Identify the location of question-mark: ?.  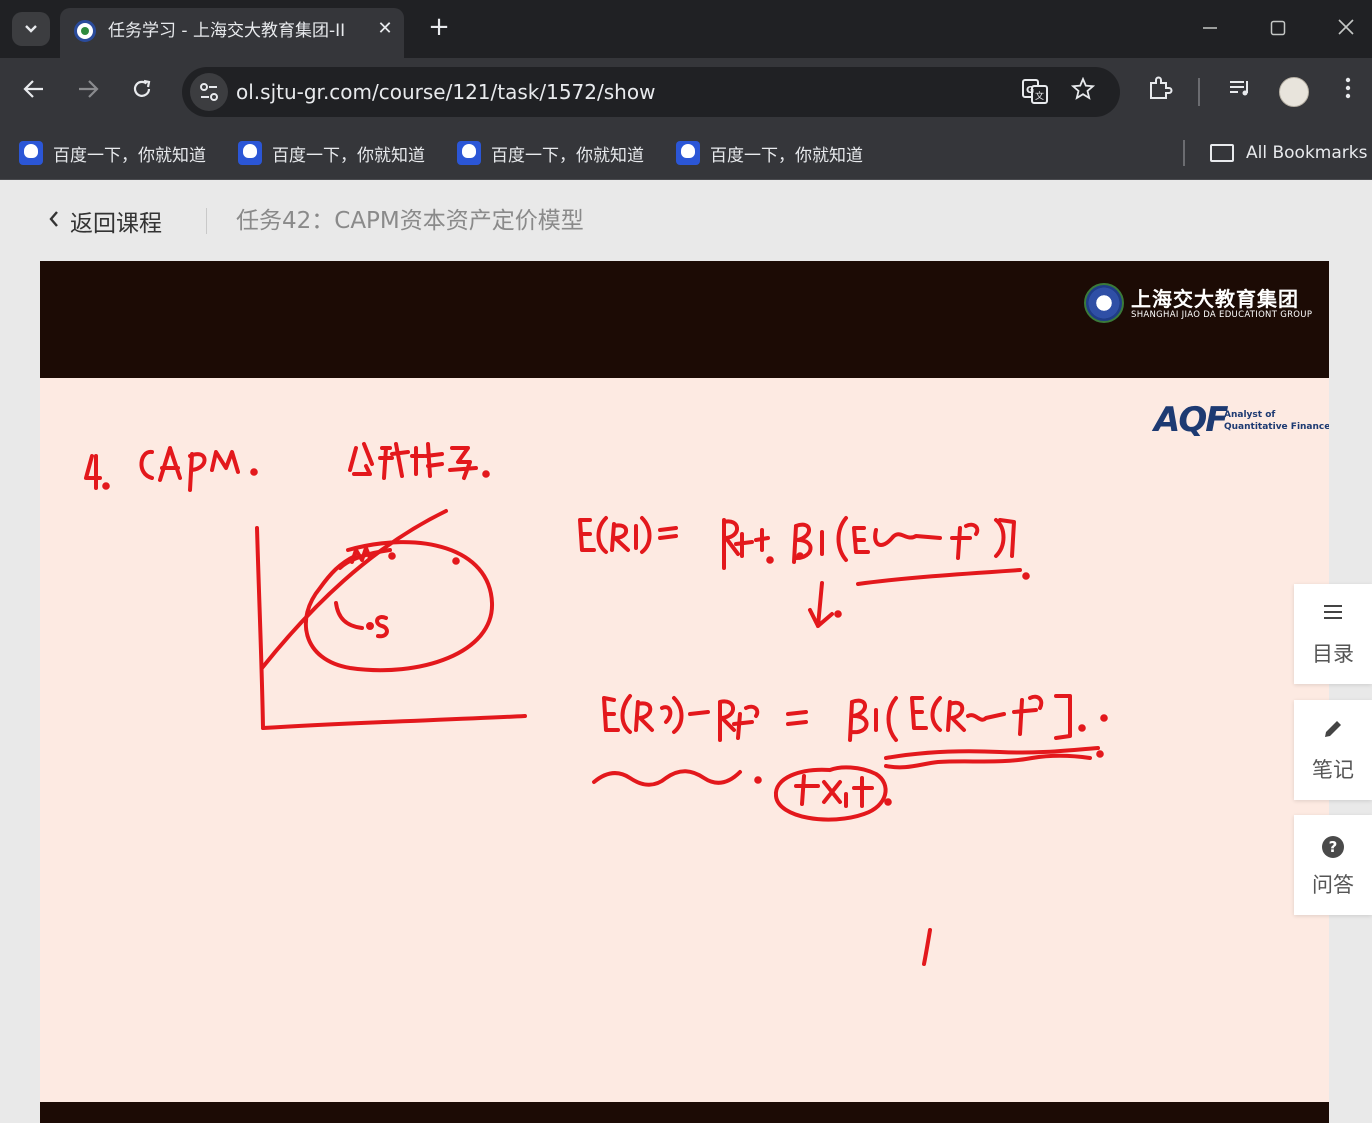
(1333, 847).